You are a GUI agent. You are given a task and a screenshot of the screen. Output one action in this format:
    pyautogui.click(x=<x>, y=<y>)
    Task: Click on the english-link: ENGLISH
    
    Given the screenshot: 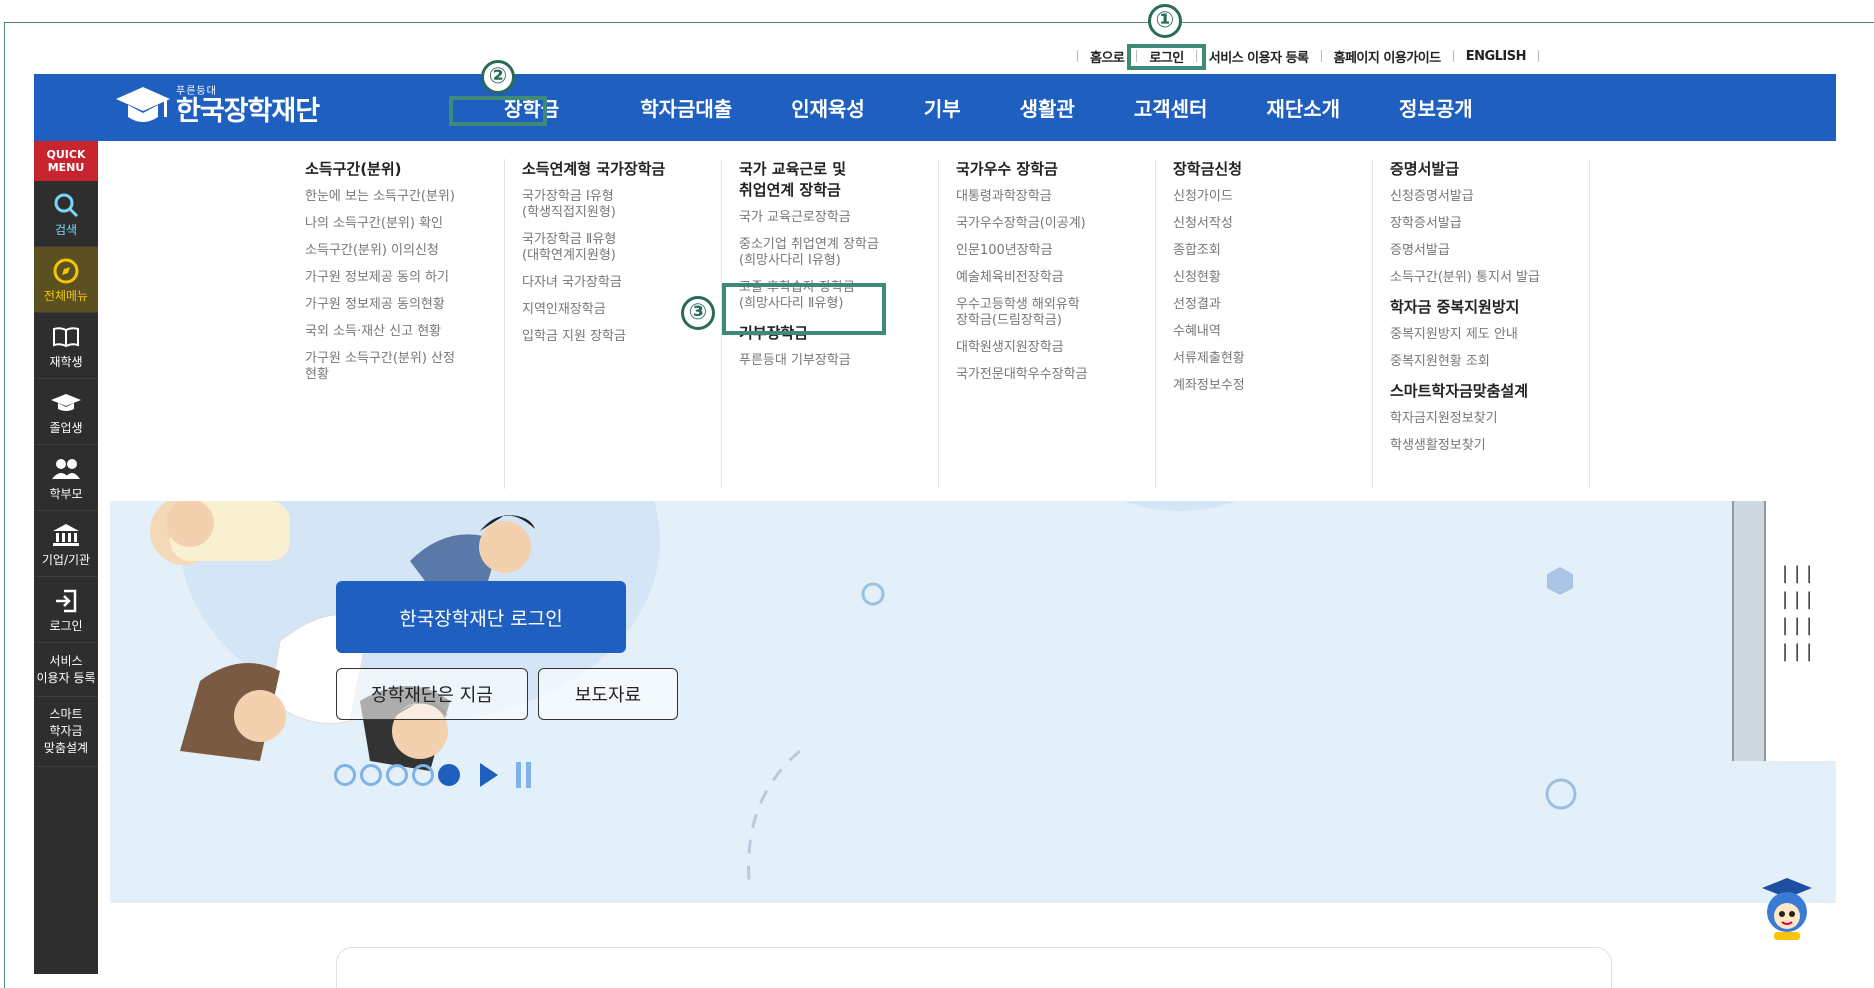 What is the action you would take?
    pyautogui.click(x=1496, y=56)
    